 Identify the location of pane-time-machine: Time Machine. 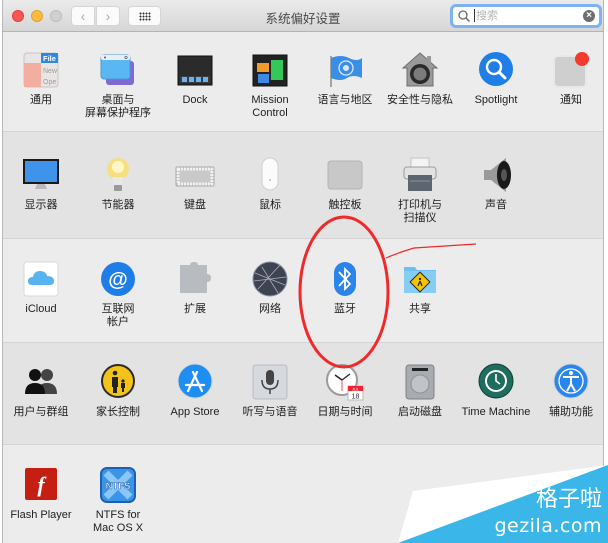
(496, 390).